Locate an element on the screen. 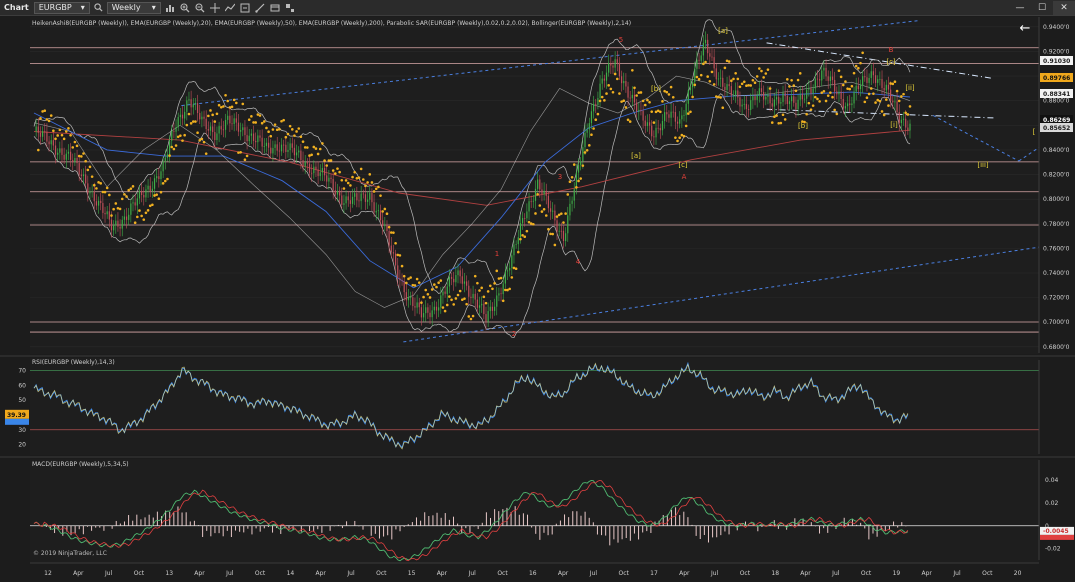  minimize-icon: — is located at coordinates (1020, 8).